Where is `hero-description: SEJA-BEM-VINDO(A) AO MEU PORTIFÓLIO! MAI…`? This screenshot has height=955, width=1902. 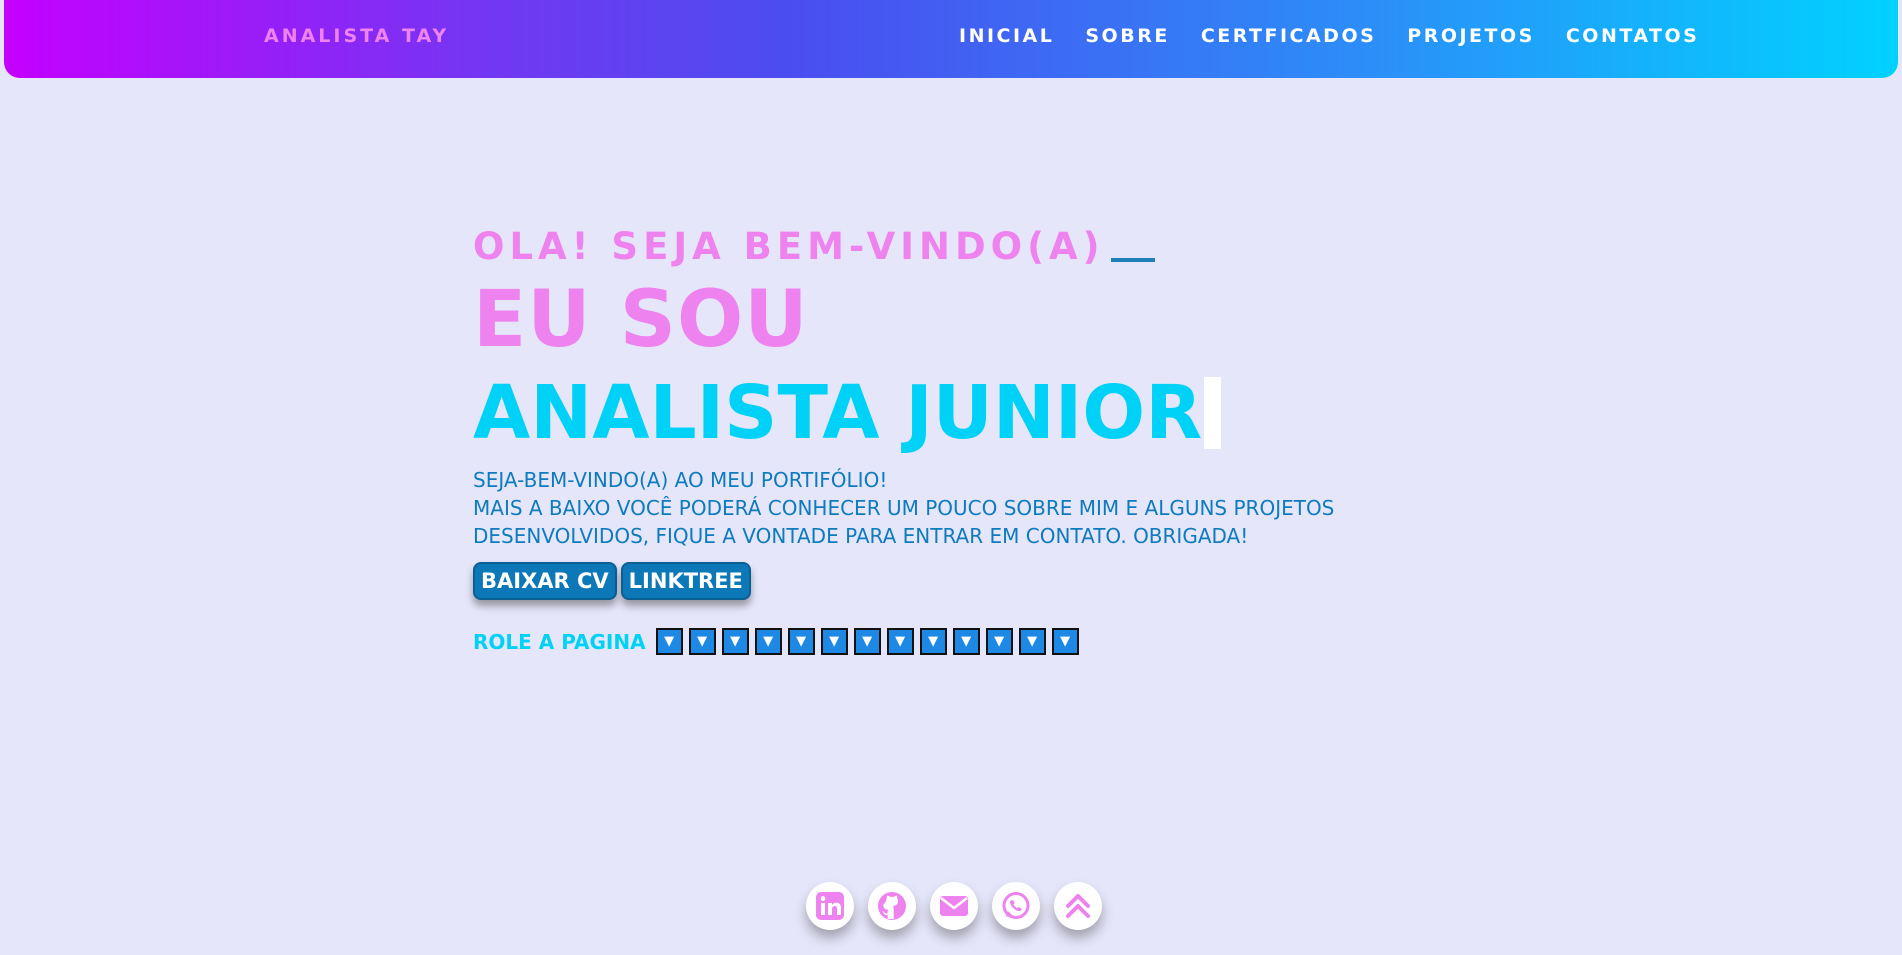 hero-description: SEJA-BEM-VINDO(A) AO MEU PORTIFÓLIO! MAI… is located at coordinates (923, 508).